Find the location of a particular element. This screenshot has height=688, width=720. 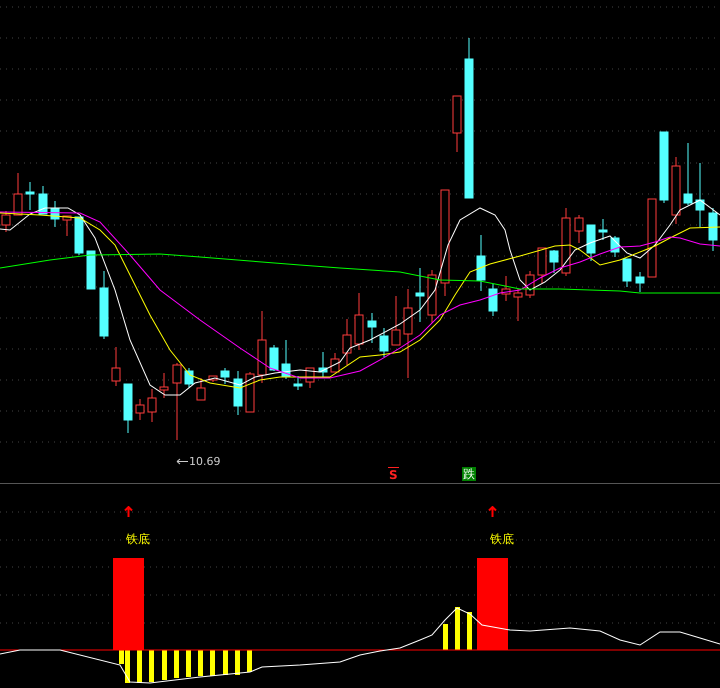

left-arrow-icon is located at coordinates (182, 461).